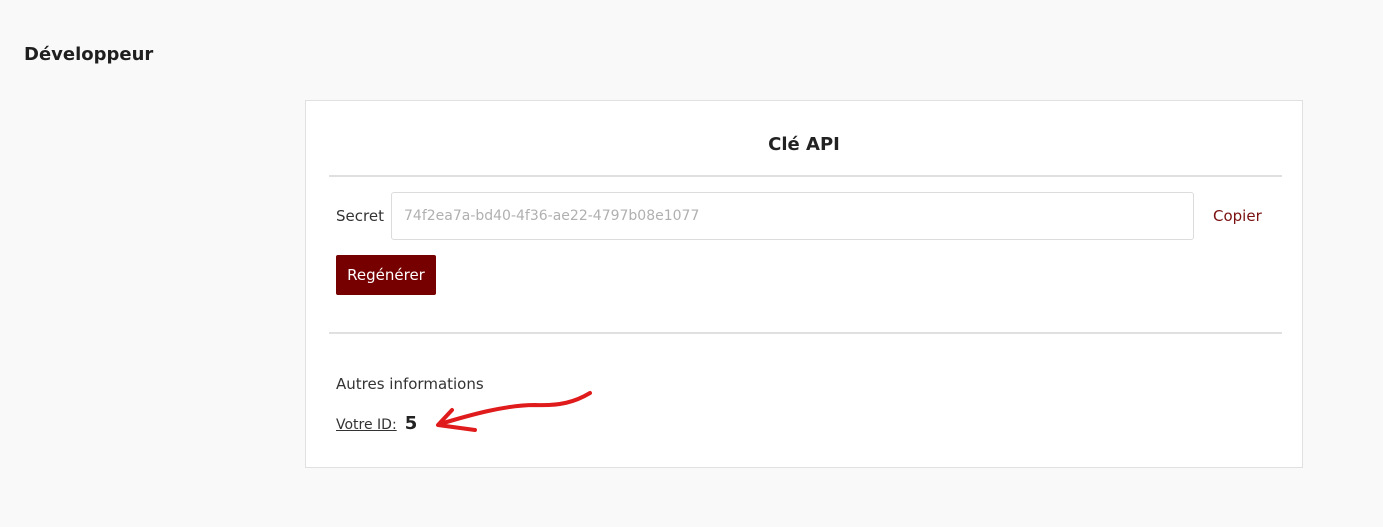  What do you see at coordinates (552, 216) in the screenshot?
I see `secret-value: 74f2ea7a-bd40-4f36-ae22-4797b08e1077` at bounding box center [552, 216].